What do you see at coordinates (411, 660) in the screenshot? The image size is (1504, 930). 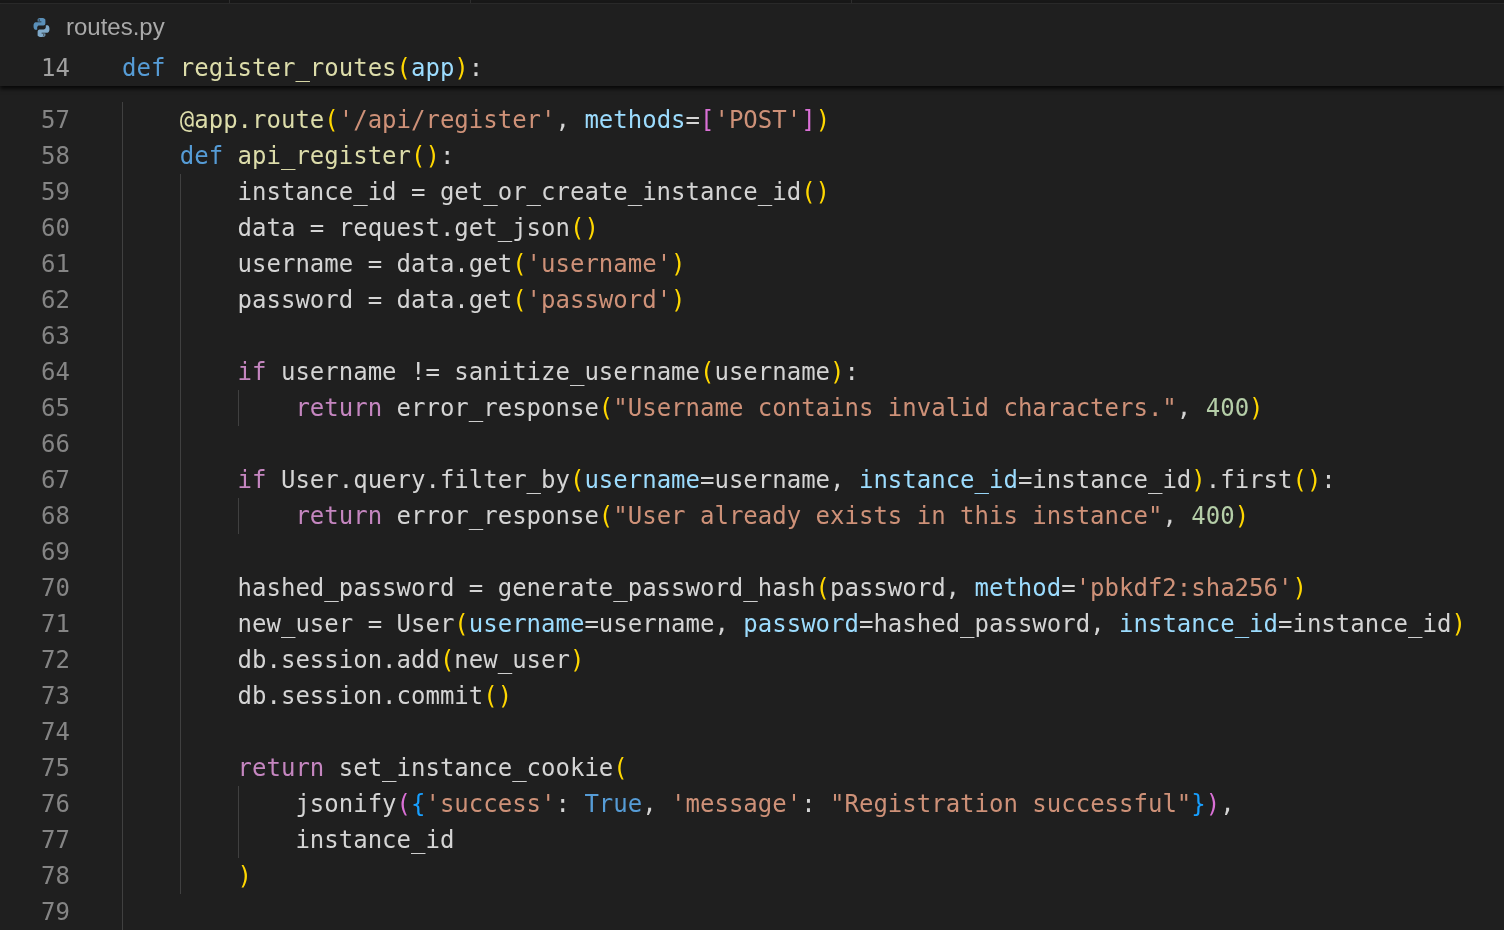 I see `code-line: db.session.add(new_user)` at bounding box center [411, 660].